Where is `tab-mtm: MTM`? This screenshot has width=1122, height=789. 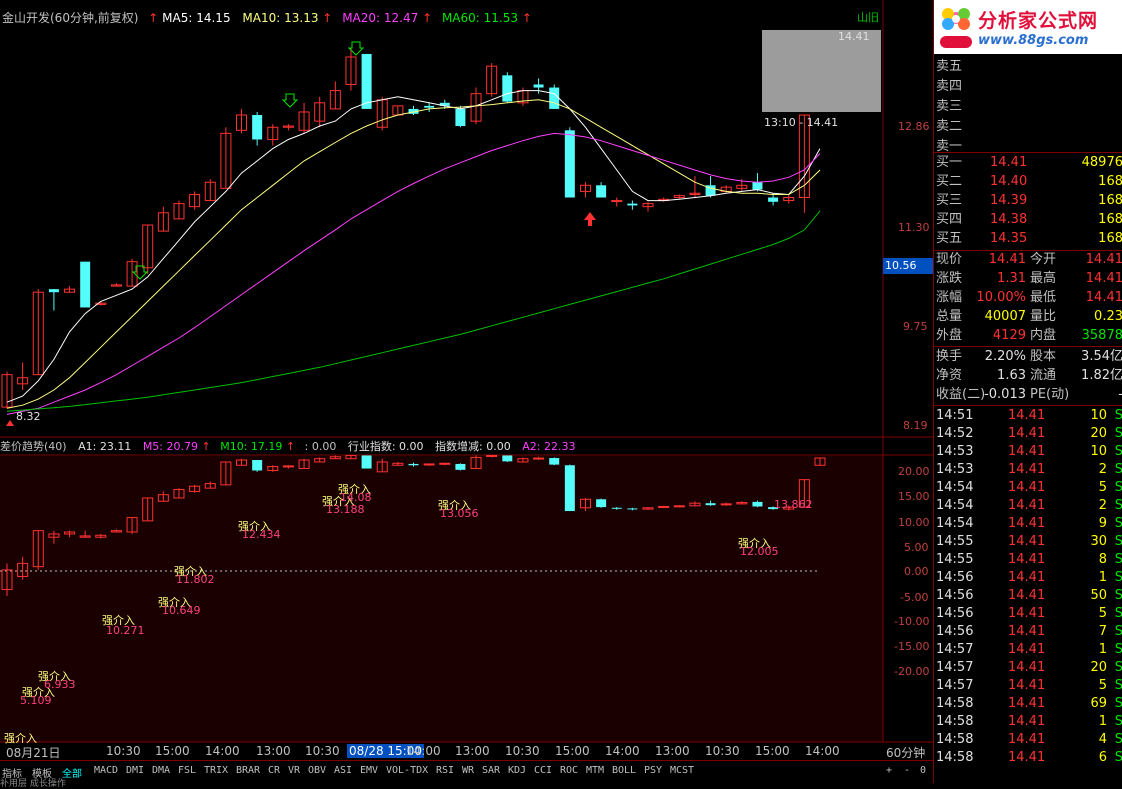
tab-mtm: MTM is located at coordinates (595, 770).